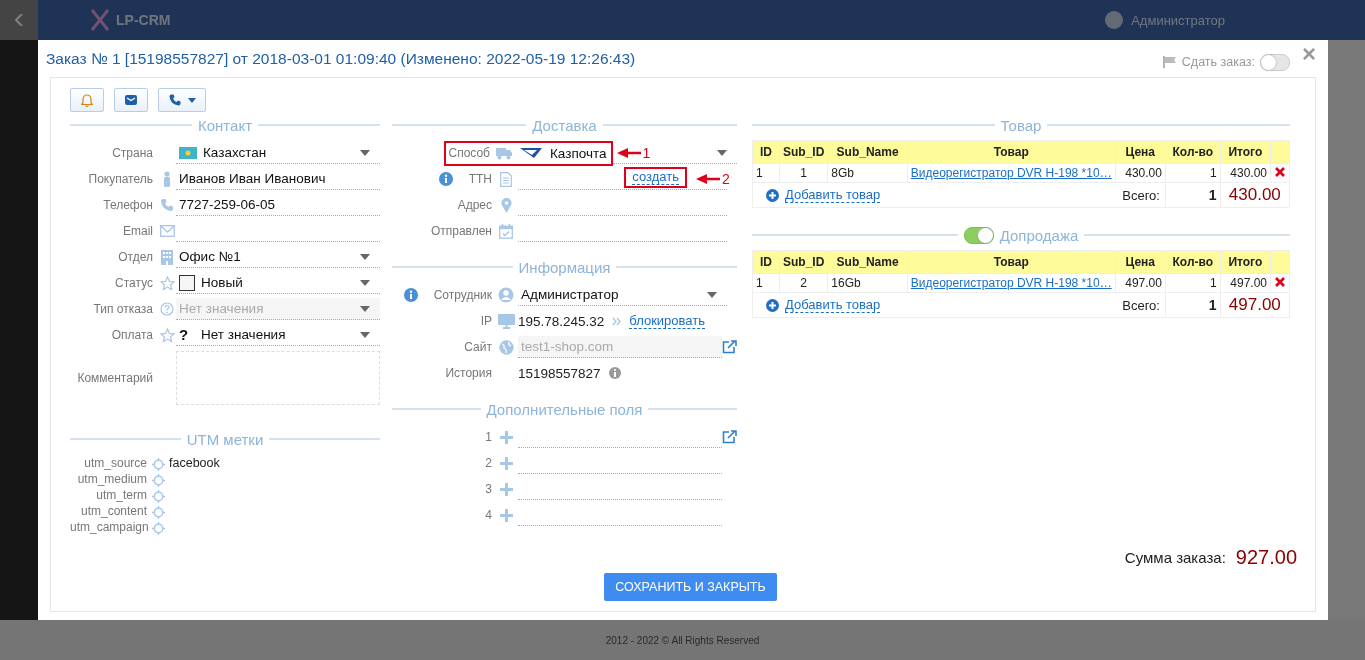 The height and width of the screenshot is (660, 1365). I want to click on create-link: создать, so click(655, 177).